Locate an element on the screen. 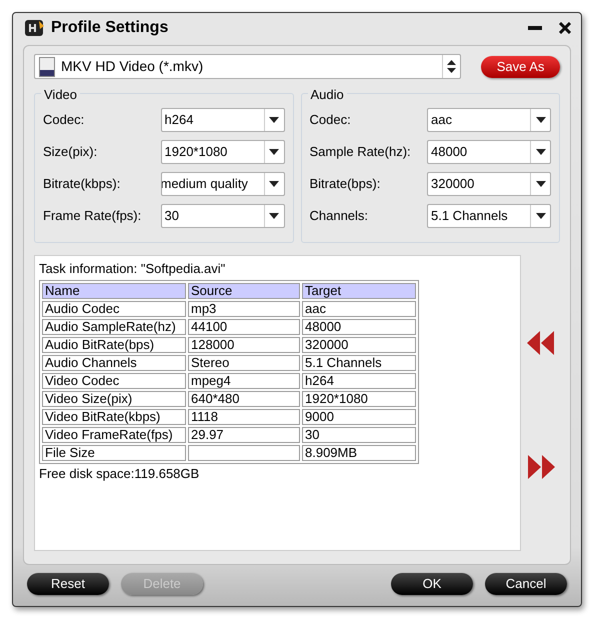 The width and height of the screenshot is (602, 628). table-cell: mp3 is located at coordinates (244, 308).